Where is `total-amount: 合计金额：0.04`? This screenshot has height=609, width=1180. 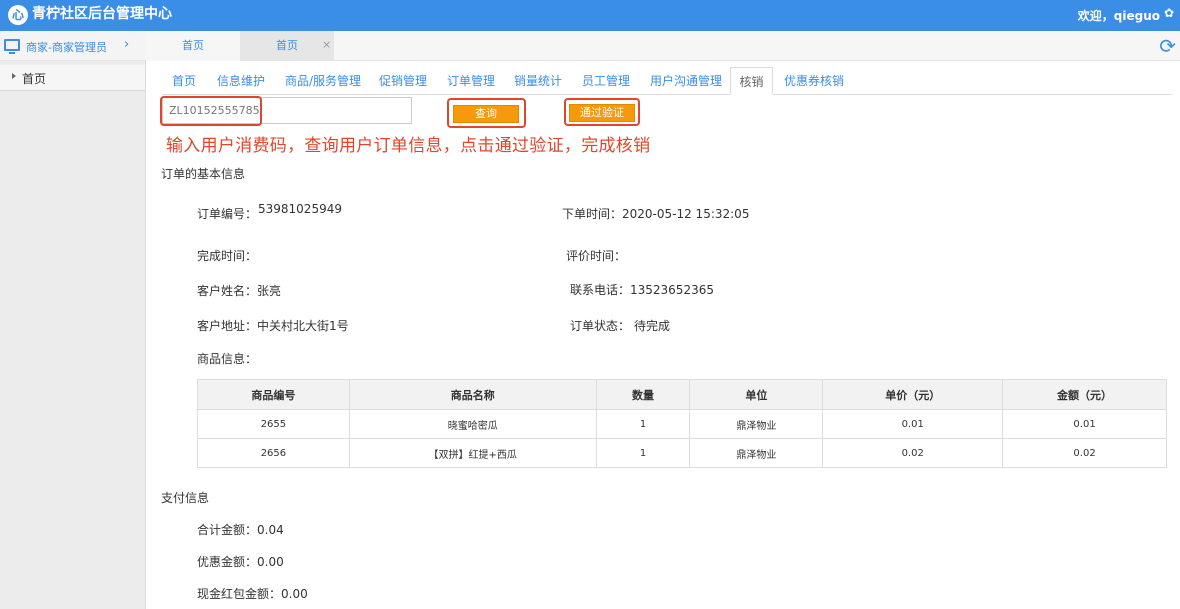 total-amount: 合计金额：0.04 is located at coordinates (240, 530).